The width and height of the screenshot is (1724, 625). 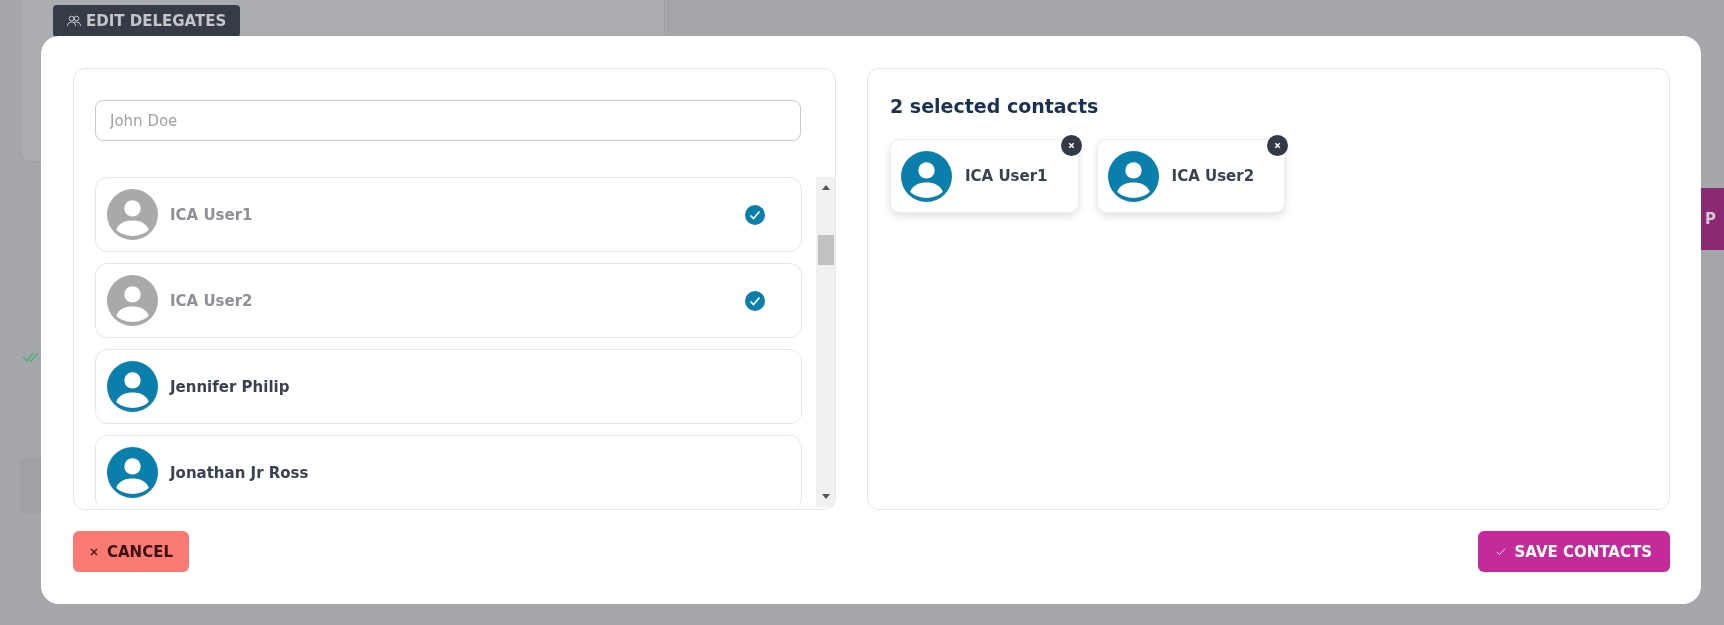 I want to click on close-icon, so click(x=94, y=551).